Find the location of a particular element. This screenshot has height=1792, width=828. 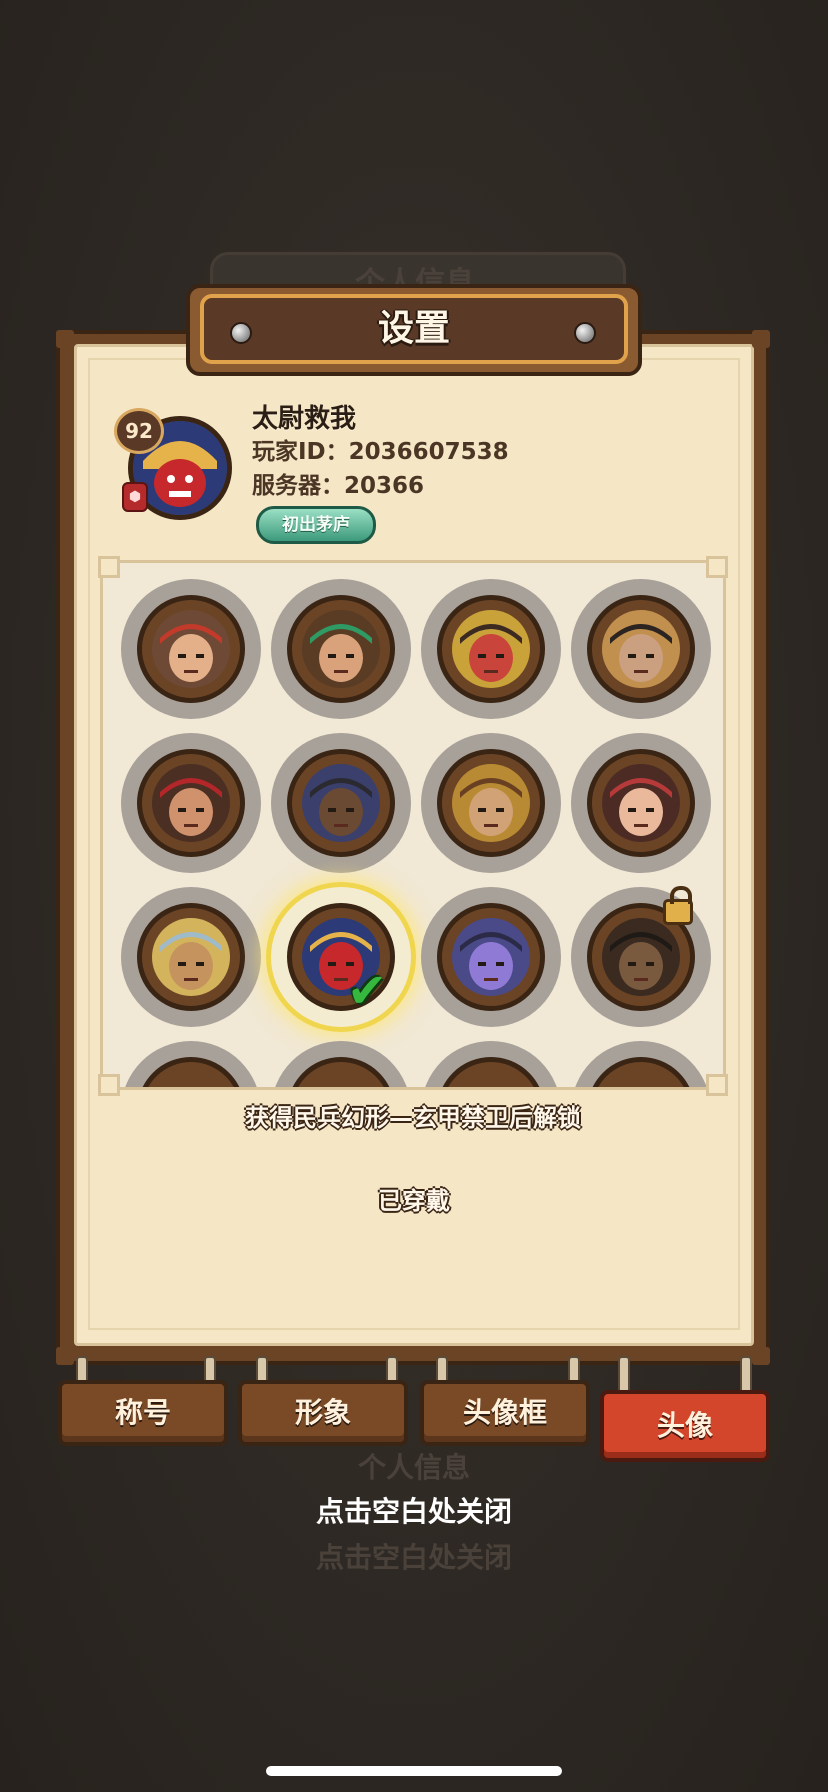

lock-icon is located at coordinates (678, 905).